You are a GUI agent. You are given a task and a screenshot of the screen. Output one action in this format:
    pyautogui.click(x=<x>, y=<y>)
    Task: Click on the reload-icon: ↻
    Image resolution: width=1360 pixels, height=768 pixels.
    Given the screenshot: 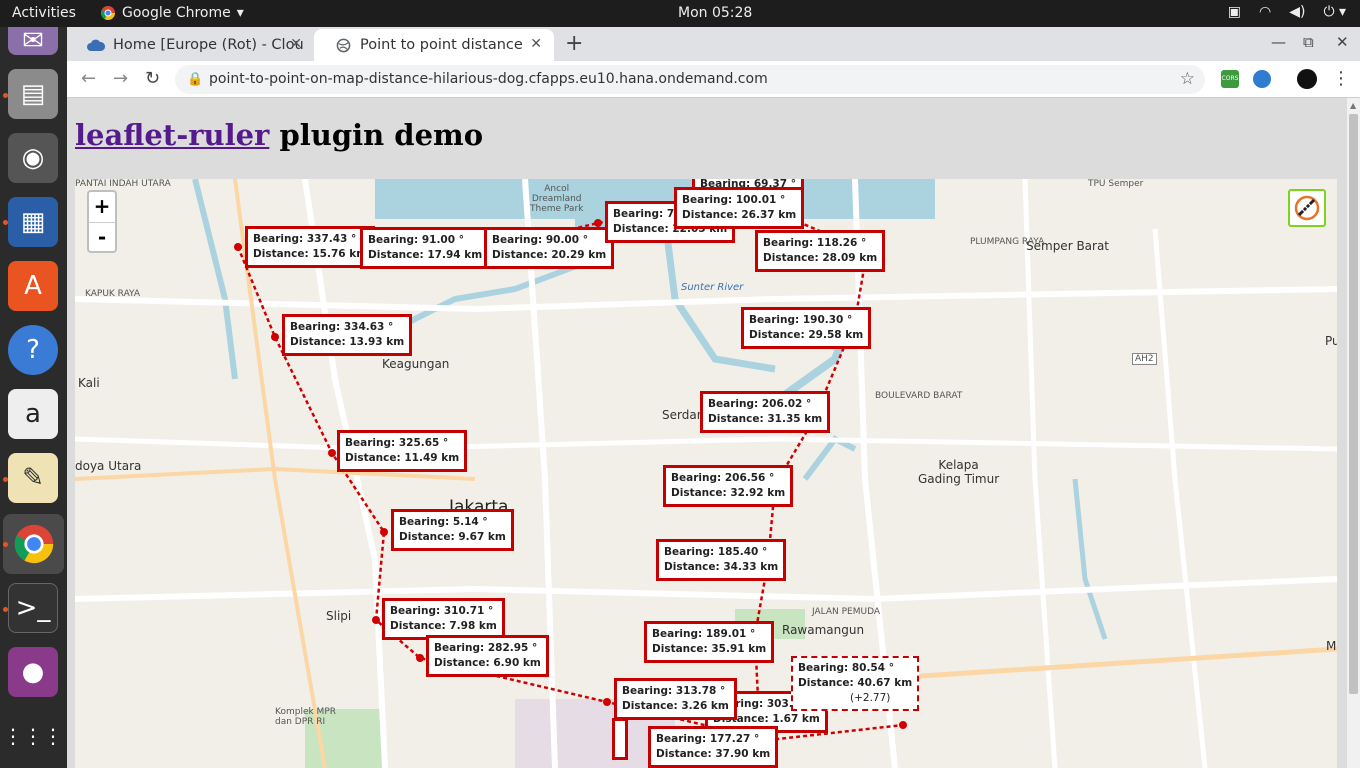 What is the action you would take?
    pyautogui.click(x=152, y=78)
    